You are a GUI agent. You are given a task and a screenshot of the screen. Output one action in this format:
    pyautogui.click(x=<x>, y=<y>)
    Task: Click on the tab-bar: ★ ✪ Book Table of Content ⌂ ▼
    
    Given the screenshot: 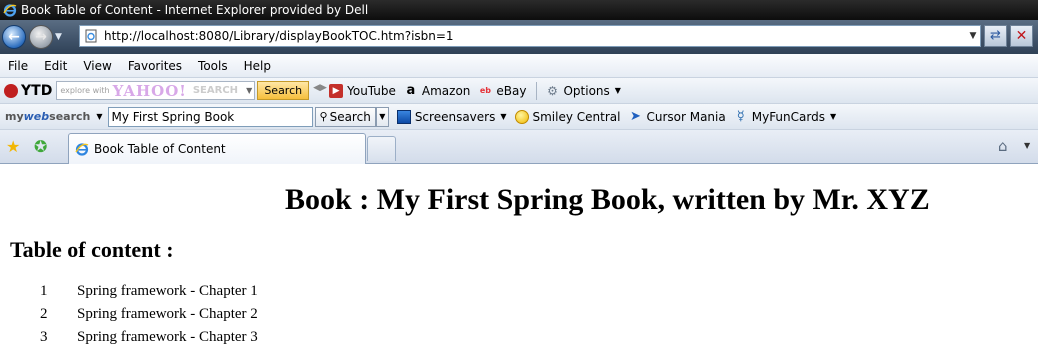 What is the action you would take?
    pyautogui.click(x=519, y=147)
    